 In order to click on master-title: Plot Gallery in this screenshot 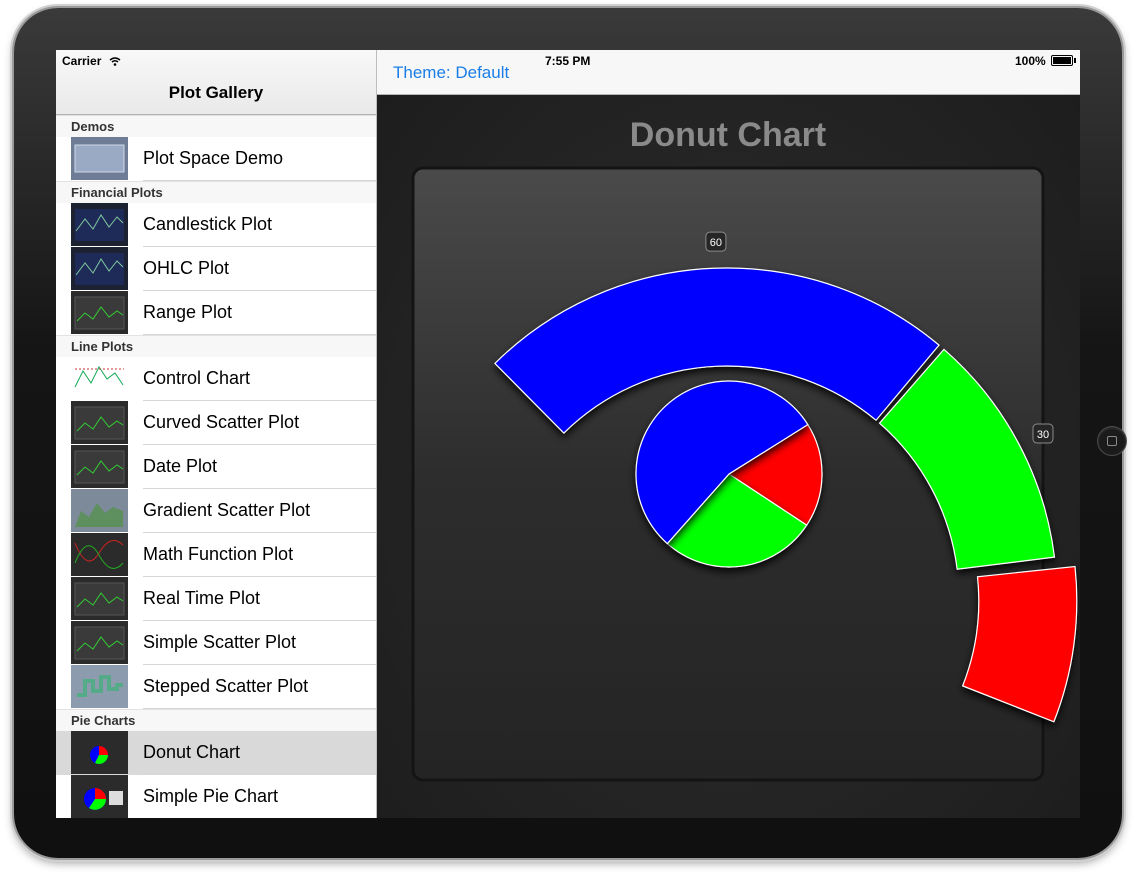, I will do `click(216, 92)`.